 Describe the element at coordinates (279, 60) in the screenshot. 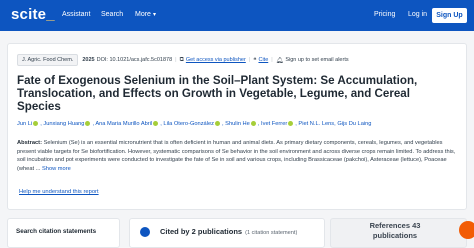

I see `bell-icon: 🔔︎` at that location.